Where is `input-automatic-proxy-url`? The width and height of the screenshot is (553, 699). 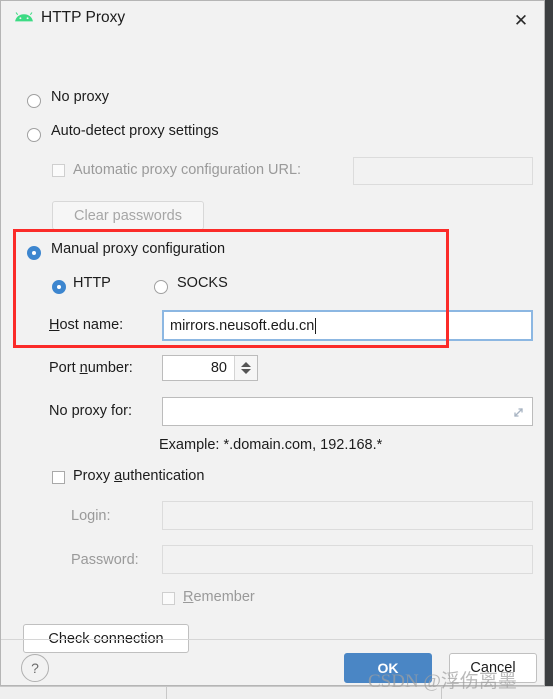 input-automatic-proxy-url is located at coordinates (443, 171).